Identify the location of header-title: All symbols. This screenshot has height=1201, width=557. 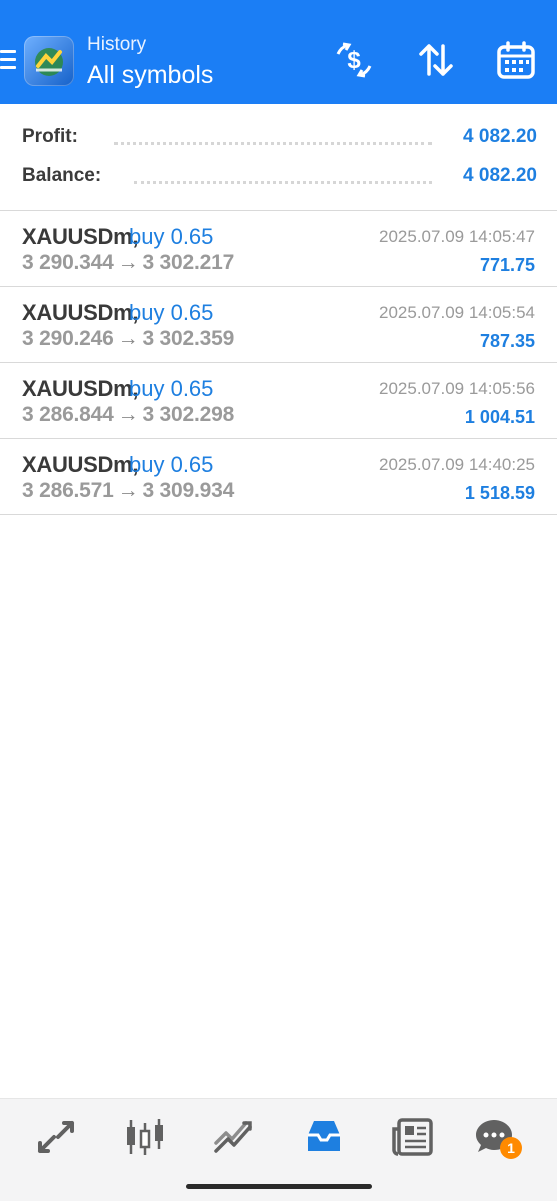
(150, 75).